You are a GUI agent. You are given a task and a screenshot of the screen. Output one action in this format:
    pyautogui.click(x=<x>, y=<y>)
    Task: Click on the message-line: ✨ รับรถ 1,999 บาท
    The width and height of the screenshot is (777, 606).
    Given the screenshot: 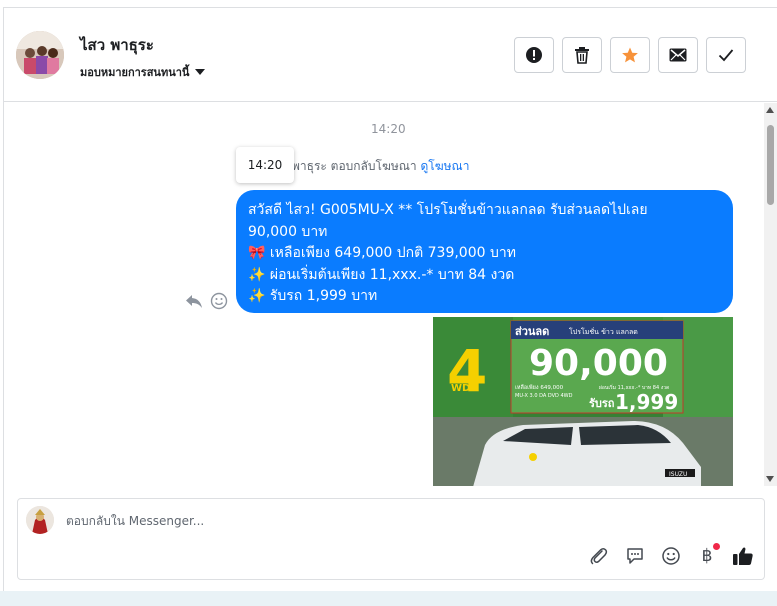 What is the action you would take?
    pyautogui.click(x=313, y=296)
    